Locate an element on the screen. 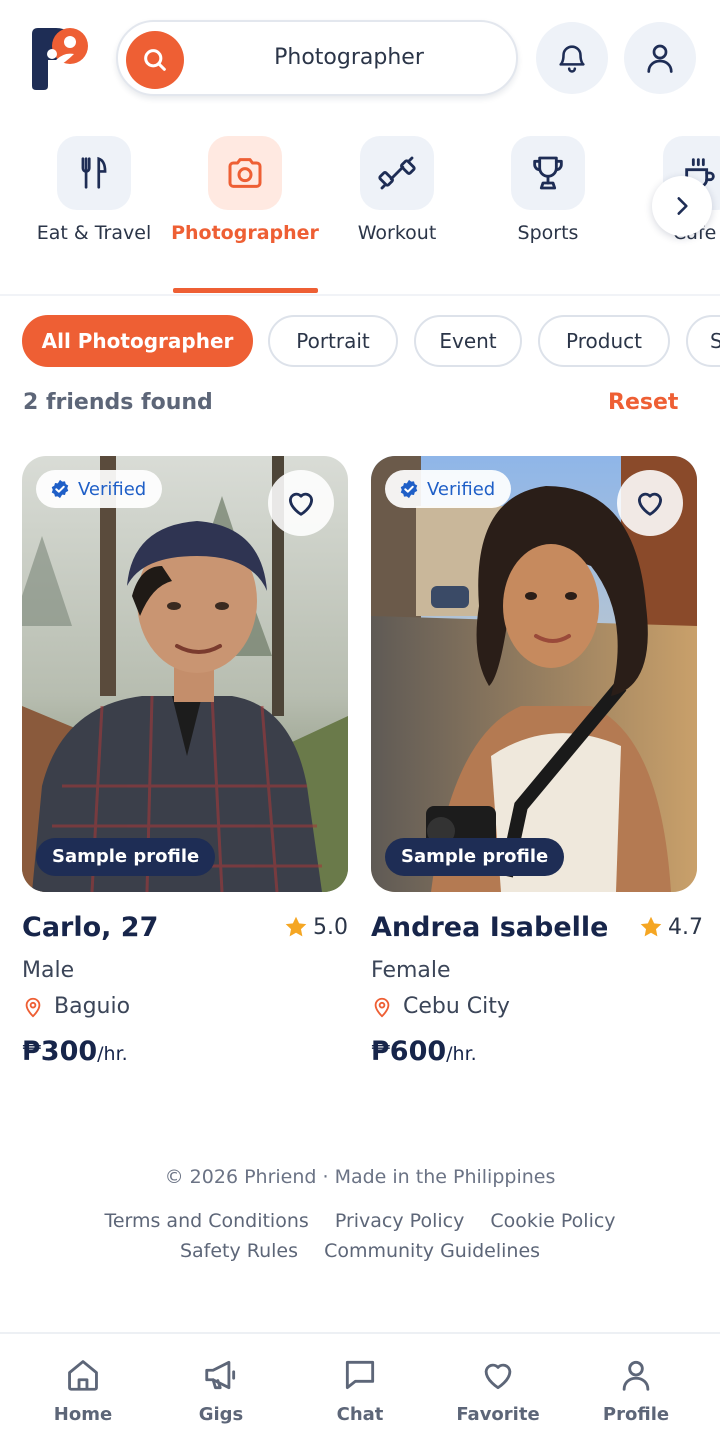  profile-rating: 4.7 is located at coordinates (670, 927).